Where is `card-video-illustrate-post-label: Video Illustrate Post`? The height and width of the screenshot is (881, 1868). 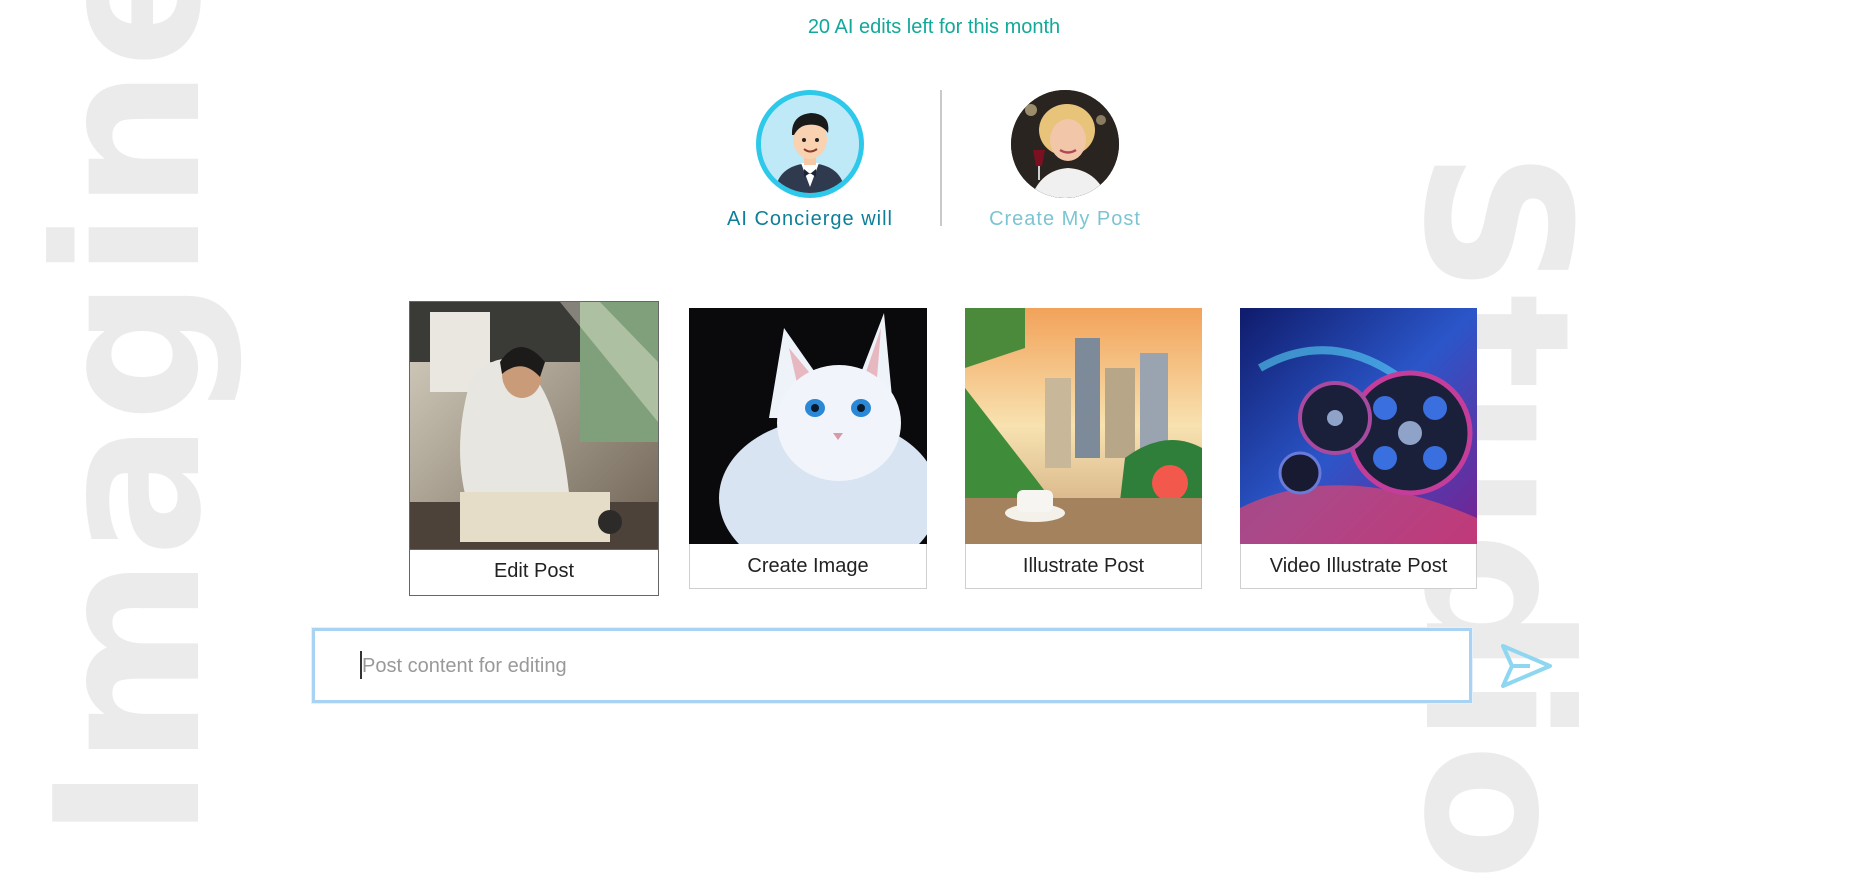 card-video-illustrate-post-label: Video Illustrate Post is located at coordinates (1358, 566).